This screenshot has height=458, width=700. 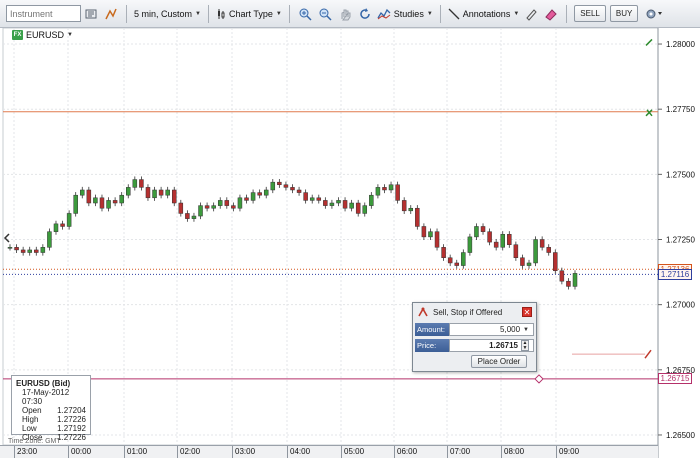 I want to click on time-tick-label: 02:00, so click(x=190, y=451).